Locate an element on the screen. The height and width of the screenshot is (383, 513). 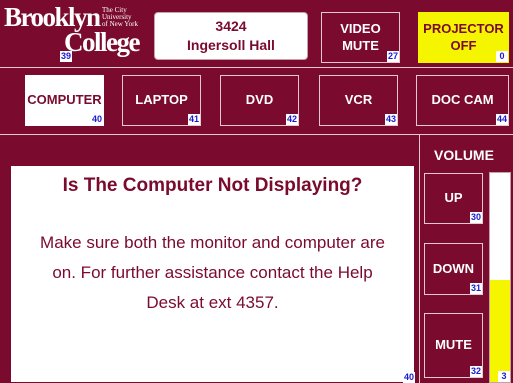
volume-down-button: DOWN 31 is located at coordinates (453, 269).